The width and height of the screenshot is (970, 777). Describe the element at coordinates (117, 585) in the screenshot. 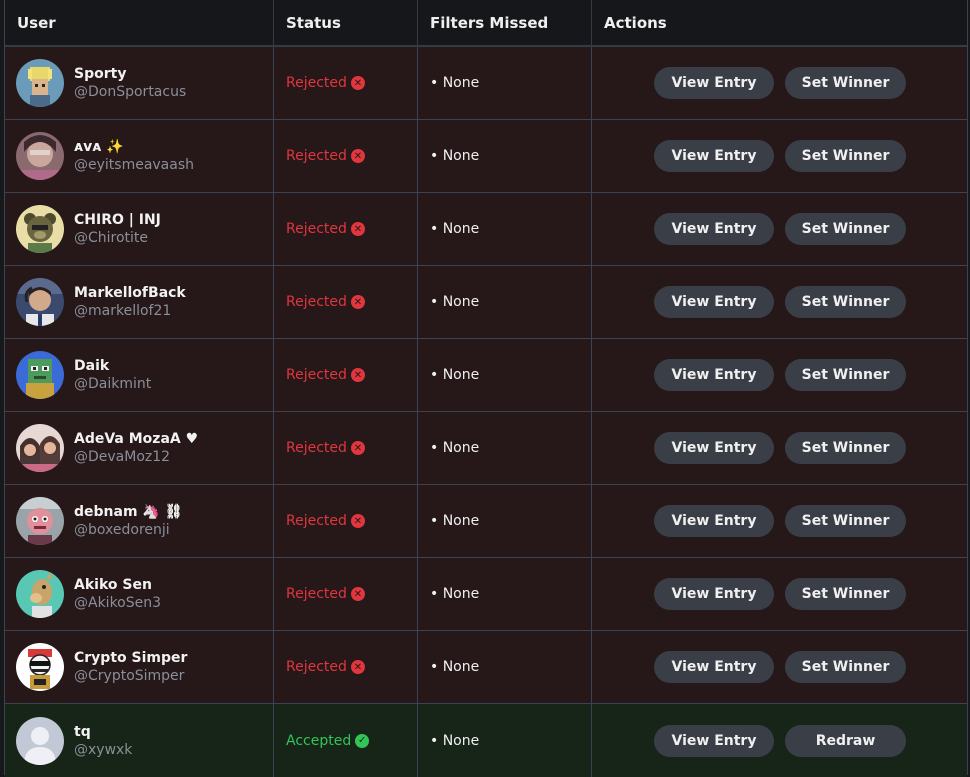

I see `user-name: Akiko Sen` at that location.